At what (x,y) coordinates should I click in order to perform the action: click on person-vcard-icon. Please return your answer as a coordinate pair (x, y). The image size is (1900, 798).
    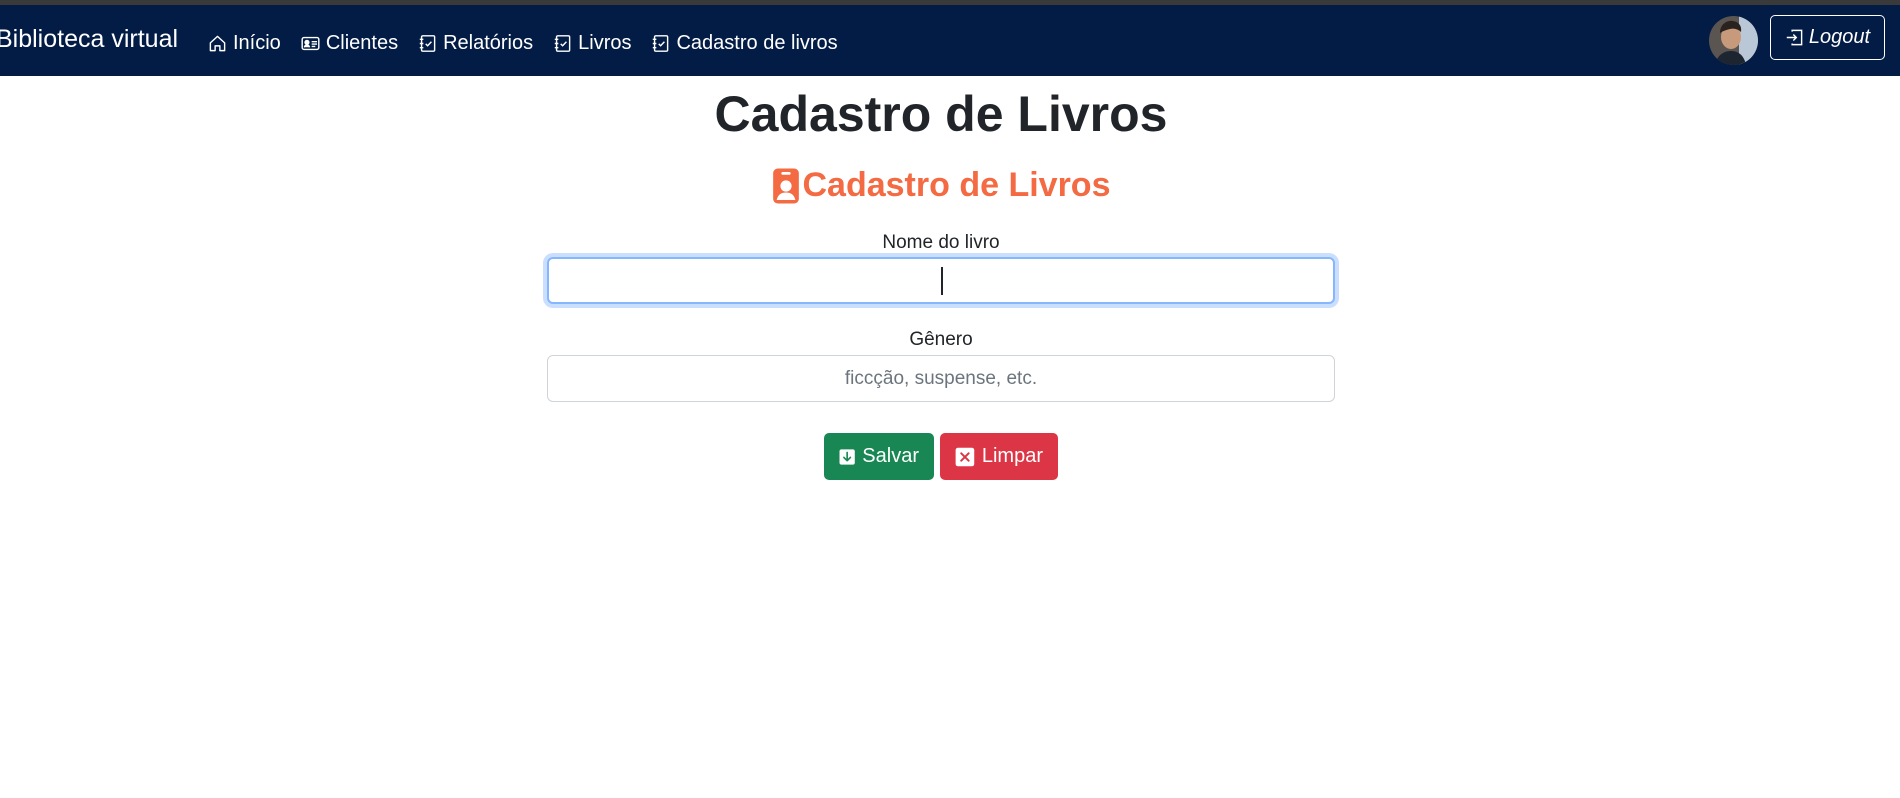
    Looking at the image, I should click on (310, 43).